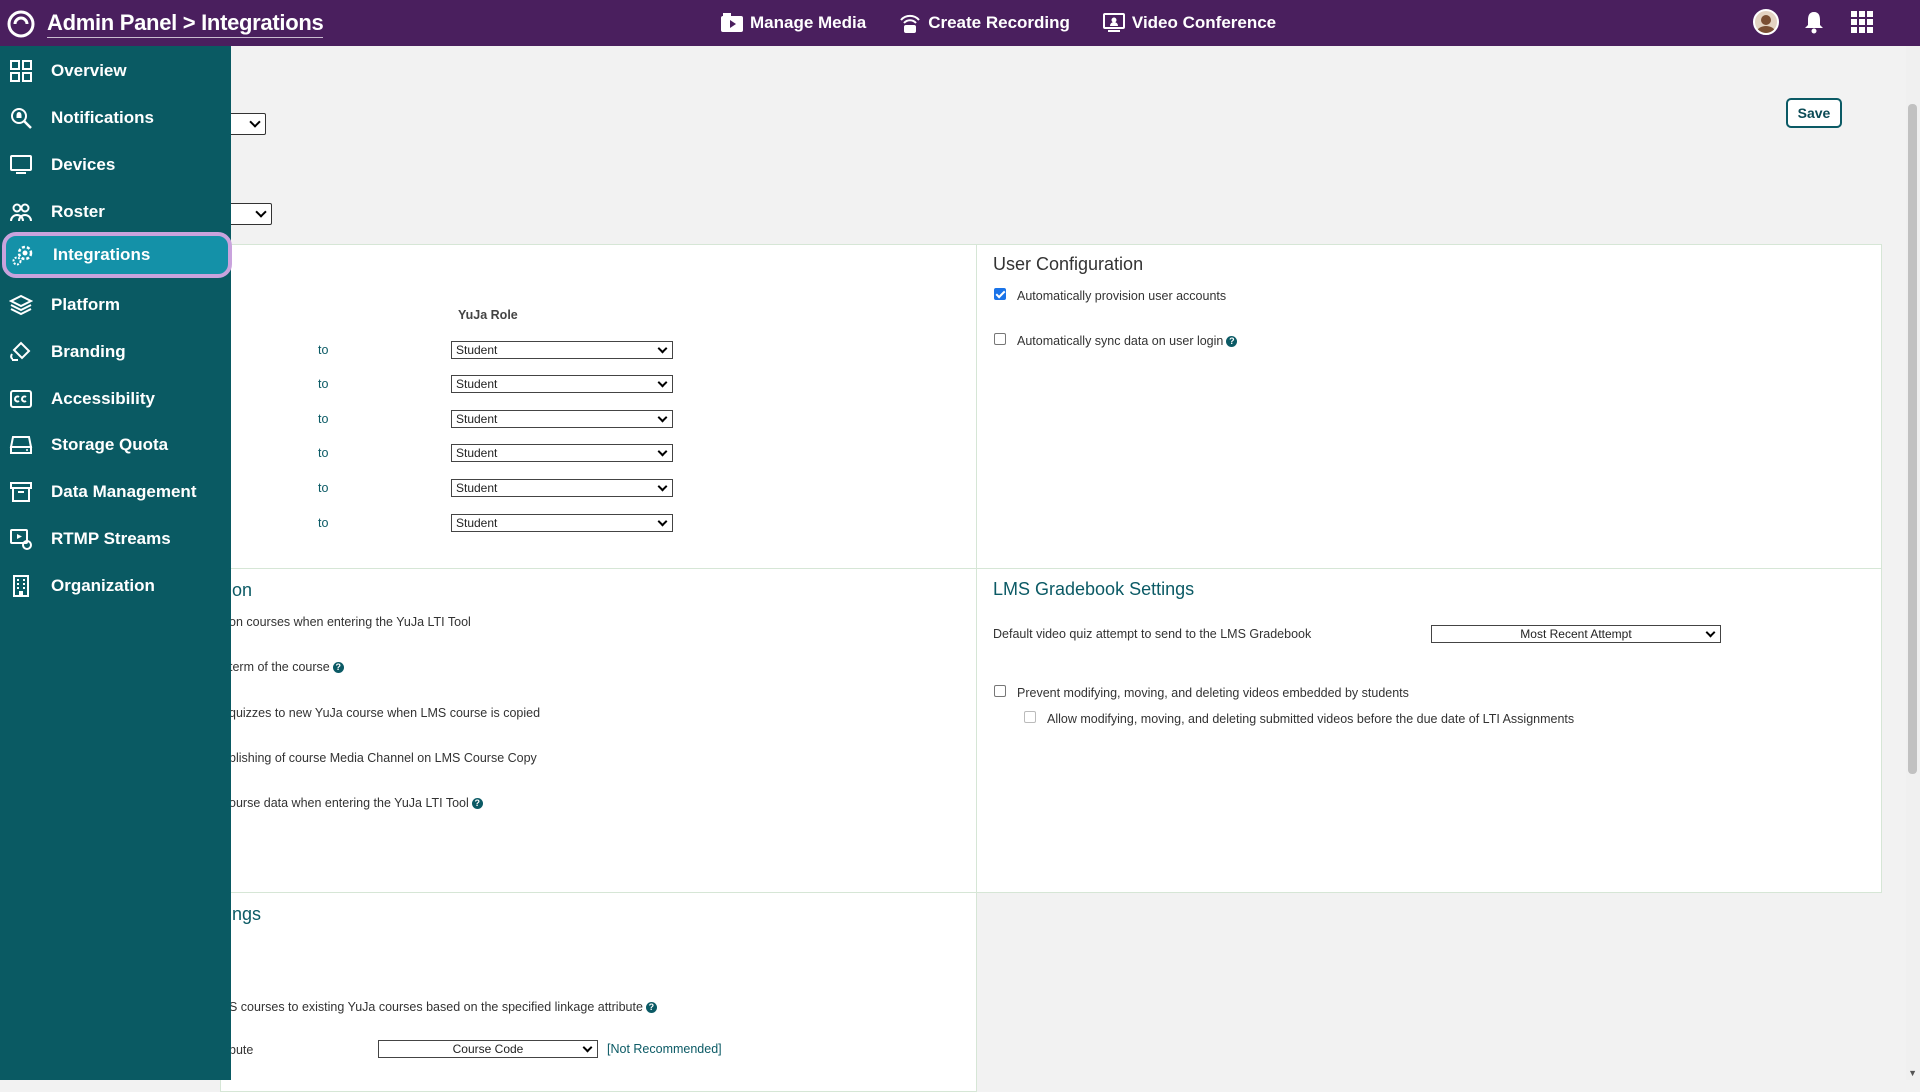  Describe the element at coordinates (240, 590) in the screenshot. I see `course-settings-title: ion` at that location.